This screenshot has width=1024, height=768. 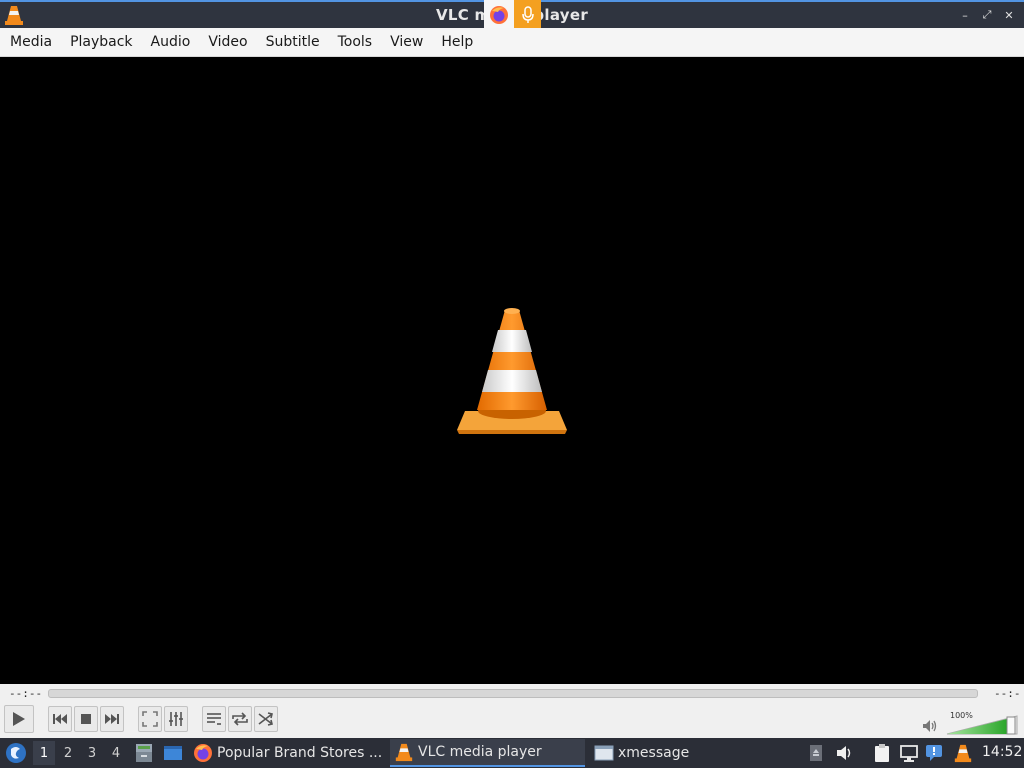 What do you see at coordinates (1009, 15) in the screenshot?
I see `close-button: ✕` at bounding box center [1009, 15].